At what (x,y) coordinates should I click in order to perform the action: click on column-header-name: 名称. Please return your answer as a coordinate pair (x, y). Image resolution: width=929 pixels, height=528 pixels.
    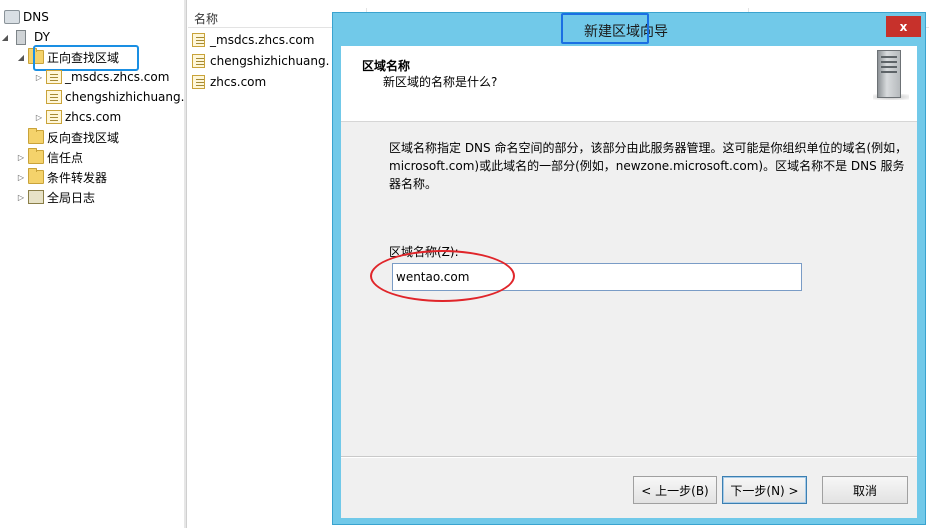
    Looking at the image, I should click on (206, 18).